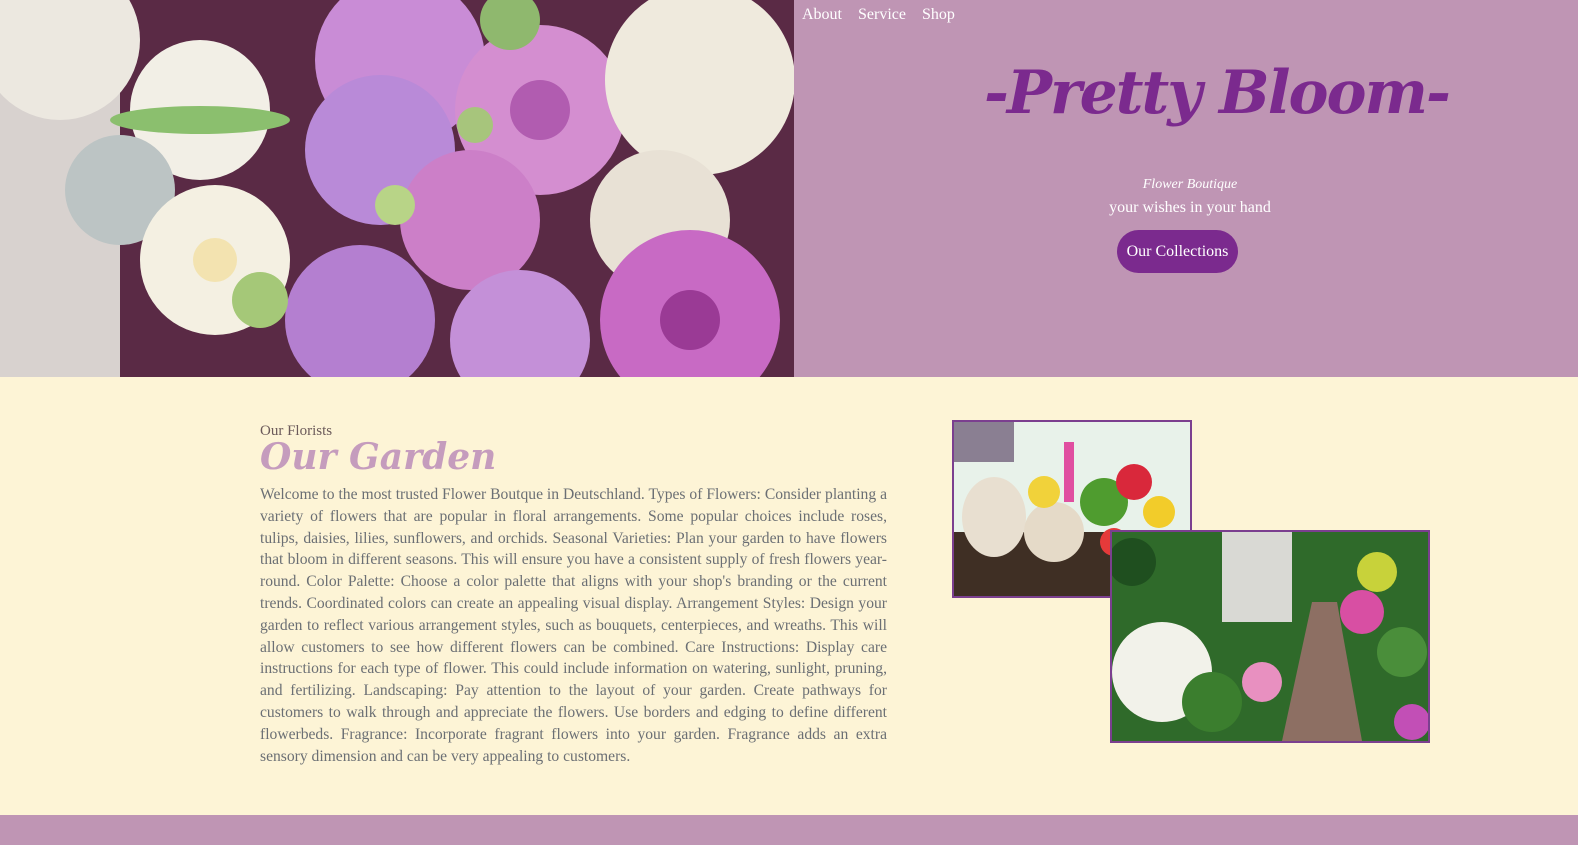  I want to click on section-title: Our Garden, so click(378, 457).